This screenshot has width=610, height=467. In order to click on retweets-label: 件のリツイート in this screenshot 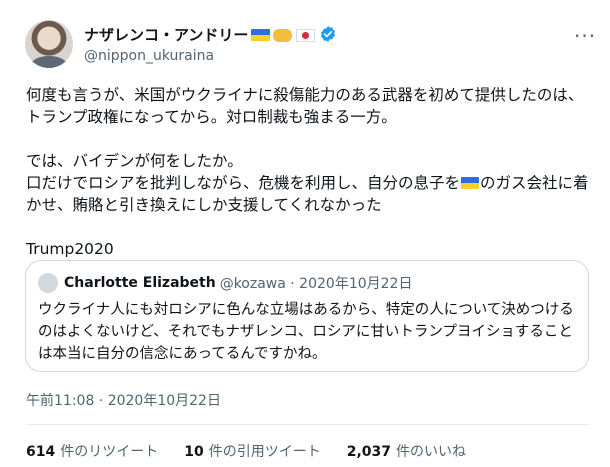, I will do `click(109, 452)`.